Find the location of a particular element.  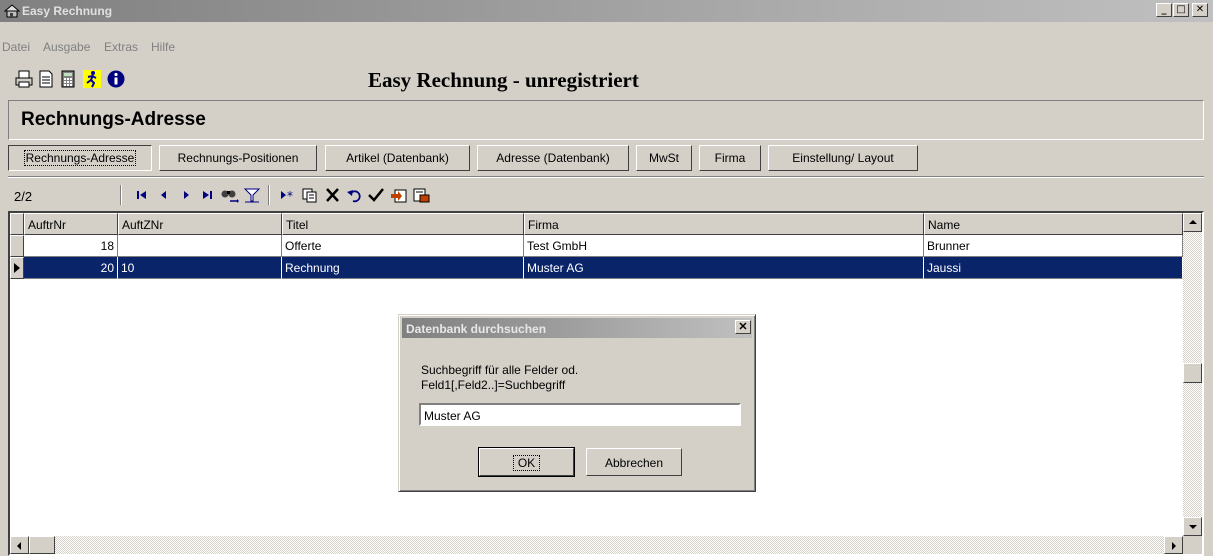

column-header-titel: Titel is located at coordinates (403, 224).